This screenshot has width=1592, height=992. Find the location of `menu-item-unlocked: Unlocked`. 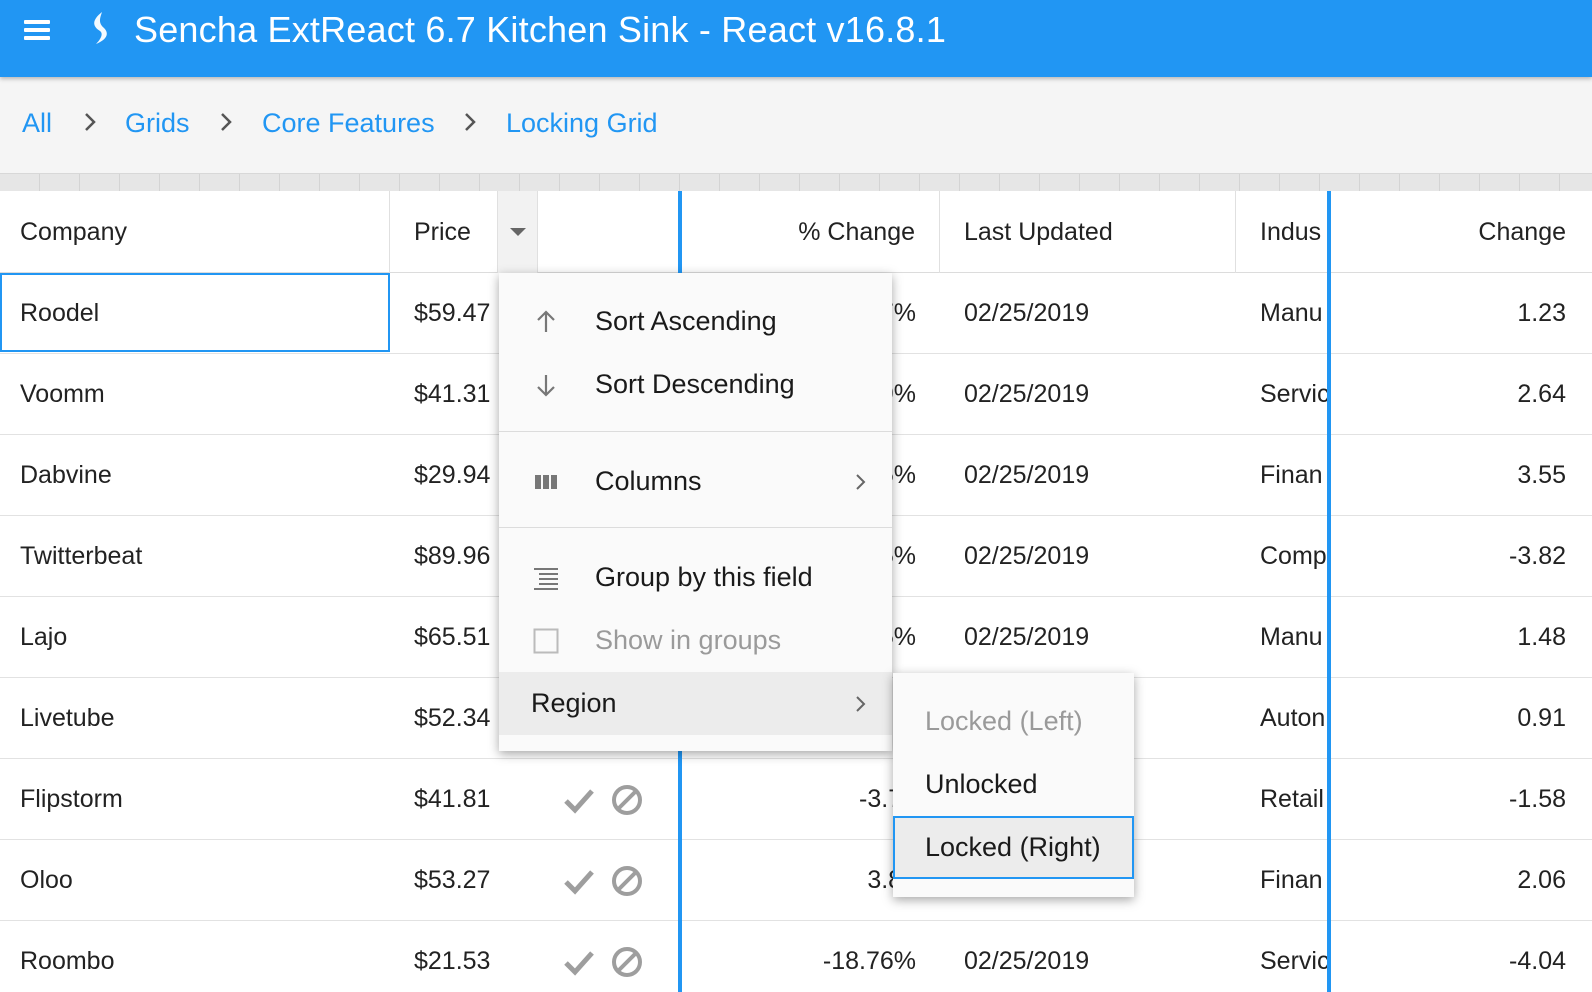

menu-item-unlocked: Unlocked is located at coordinates (1013, 784).